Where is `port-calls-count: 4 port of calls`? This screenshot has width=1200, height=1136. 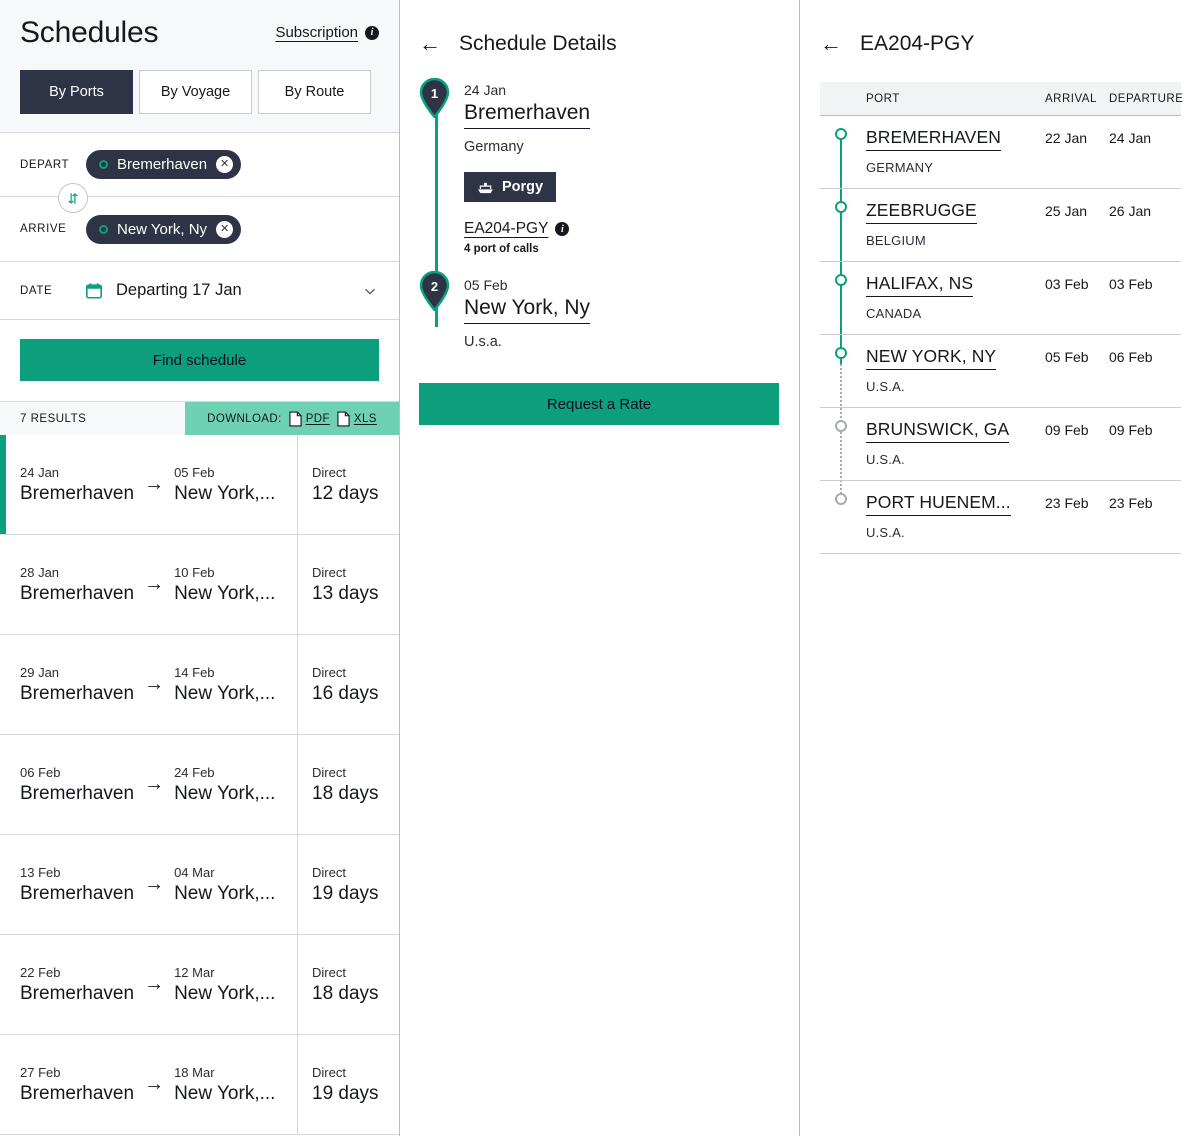 port-calls-count: 4 port of calls is located at coordinates (501, 249).